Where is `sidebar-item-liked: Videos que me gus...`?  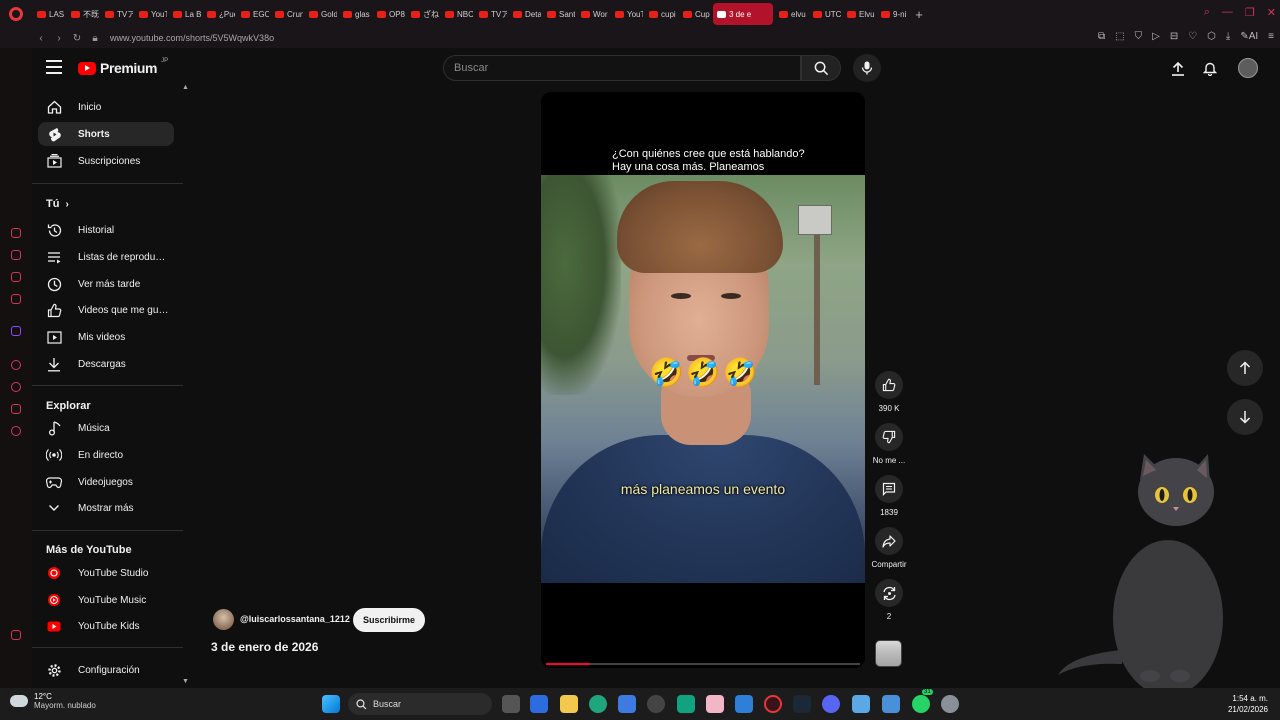
sidebar-item-liked: Videos que me gus... is located at coordinates (106, 310).